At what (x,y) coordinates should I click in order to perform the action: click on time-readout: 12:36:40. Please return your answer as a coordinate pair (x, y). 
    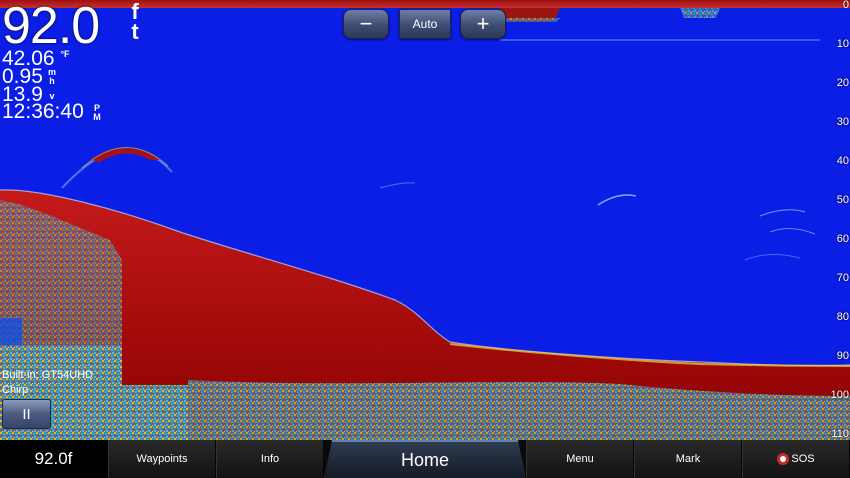
    Looking at the image, I should click on (43, 111).